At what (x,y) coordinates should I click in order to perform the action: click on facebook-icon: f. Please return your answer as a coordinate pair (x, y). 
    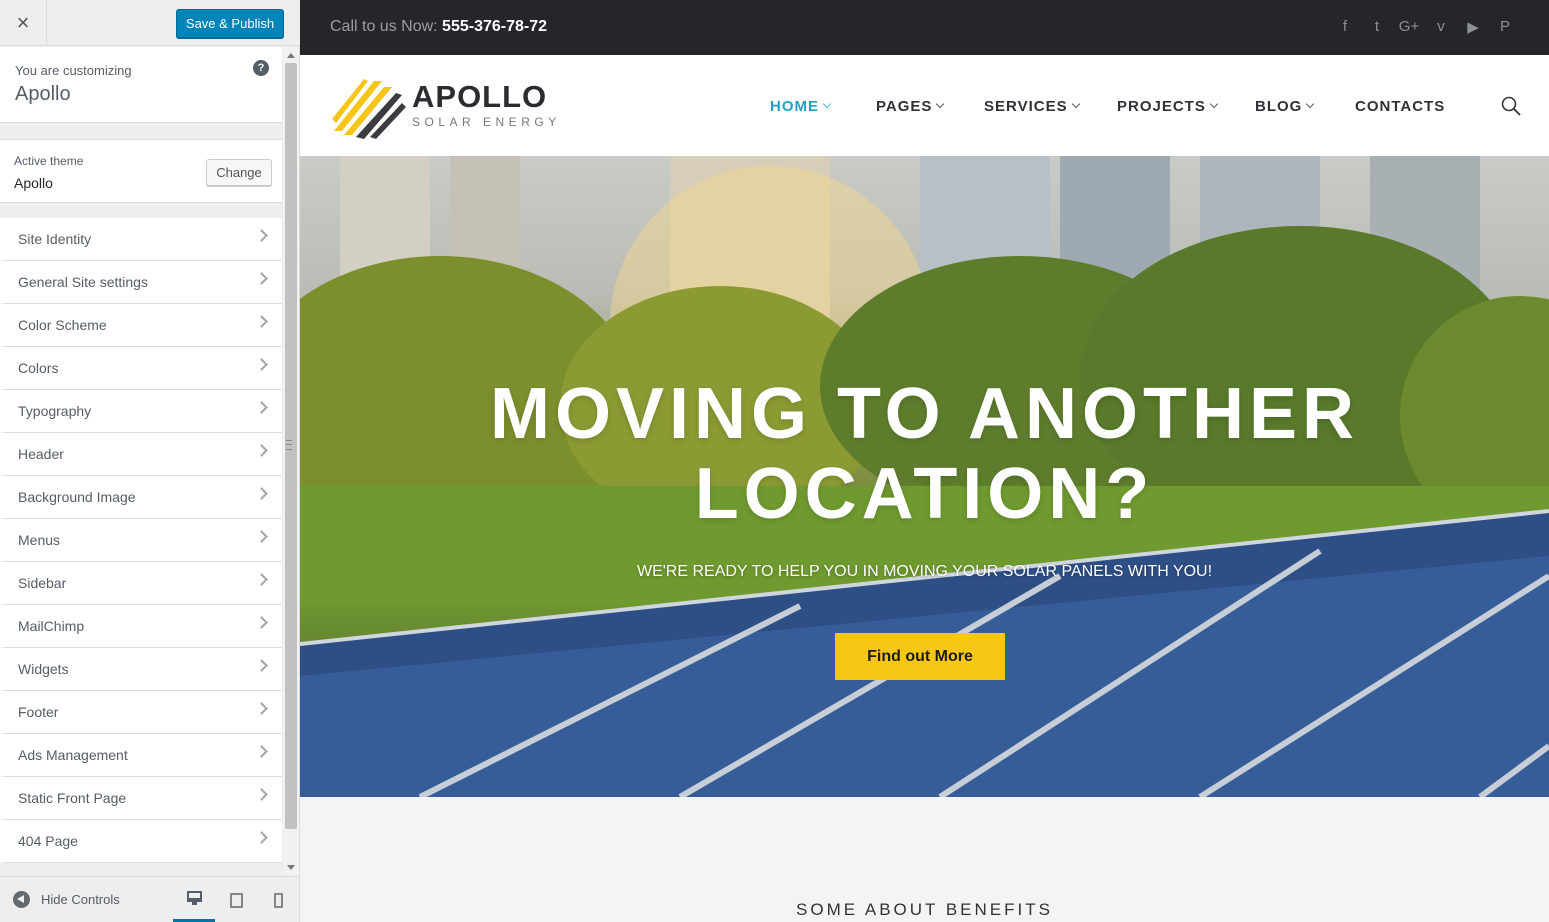
    Looking at the image, I should click on (1345, 27).